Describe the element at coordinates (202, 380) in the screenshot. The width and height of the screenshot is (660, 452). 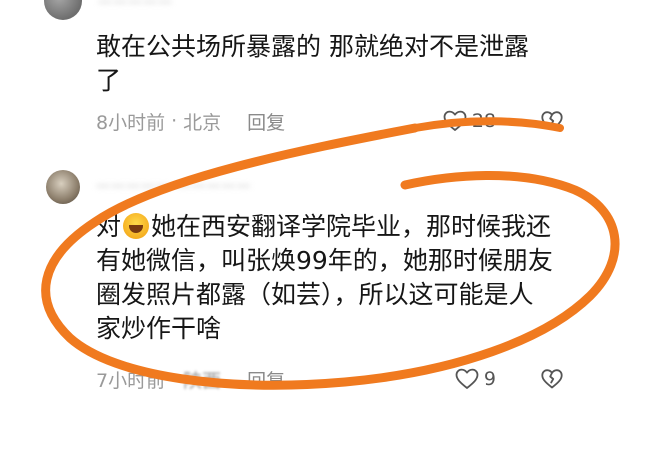
I see `location: 陕西` at that location.